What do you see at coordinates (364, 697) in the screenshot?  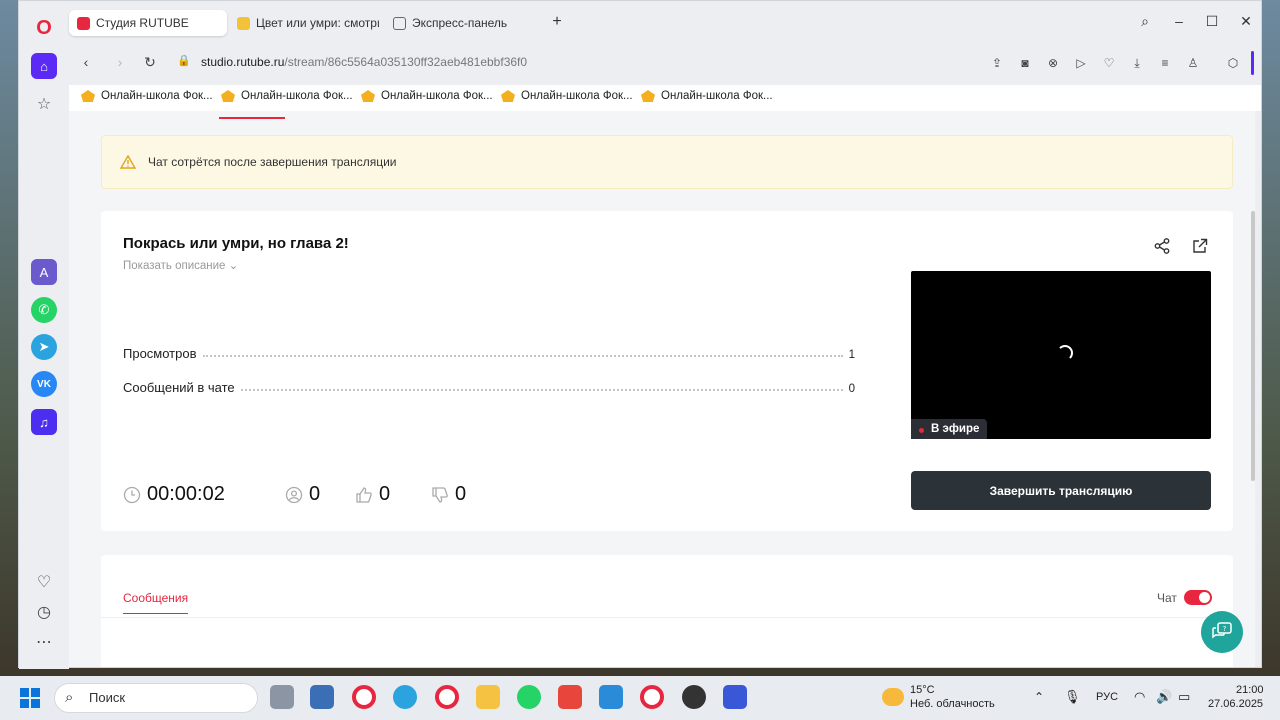 I see `yandex-browser-icon` at bounding box center [364, 697].